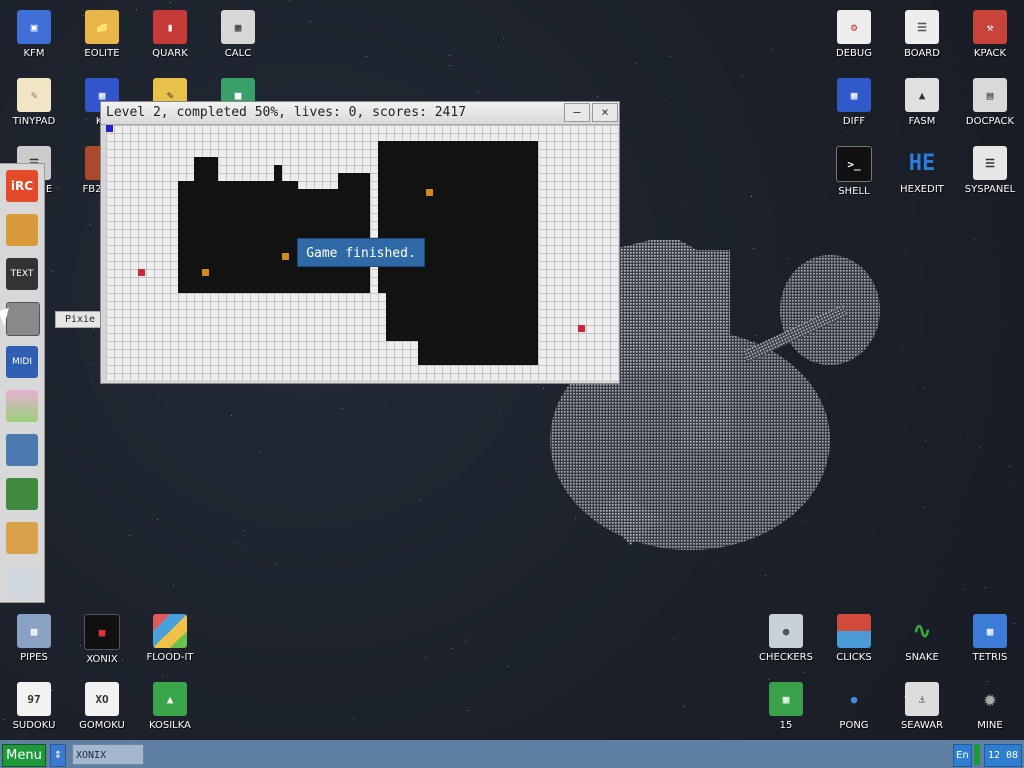 This screenshot has height=768, width=1024. What do you see at coordinates (22, 274) in the screenshot?
I see `text-icon: TEXT` at bounding box center [22, 274].